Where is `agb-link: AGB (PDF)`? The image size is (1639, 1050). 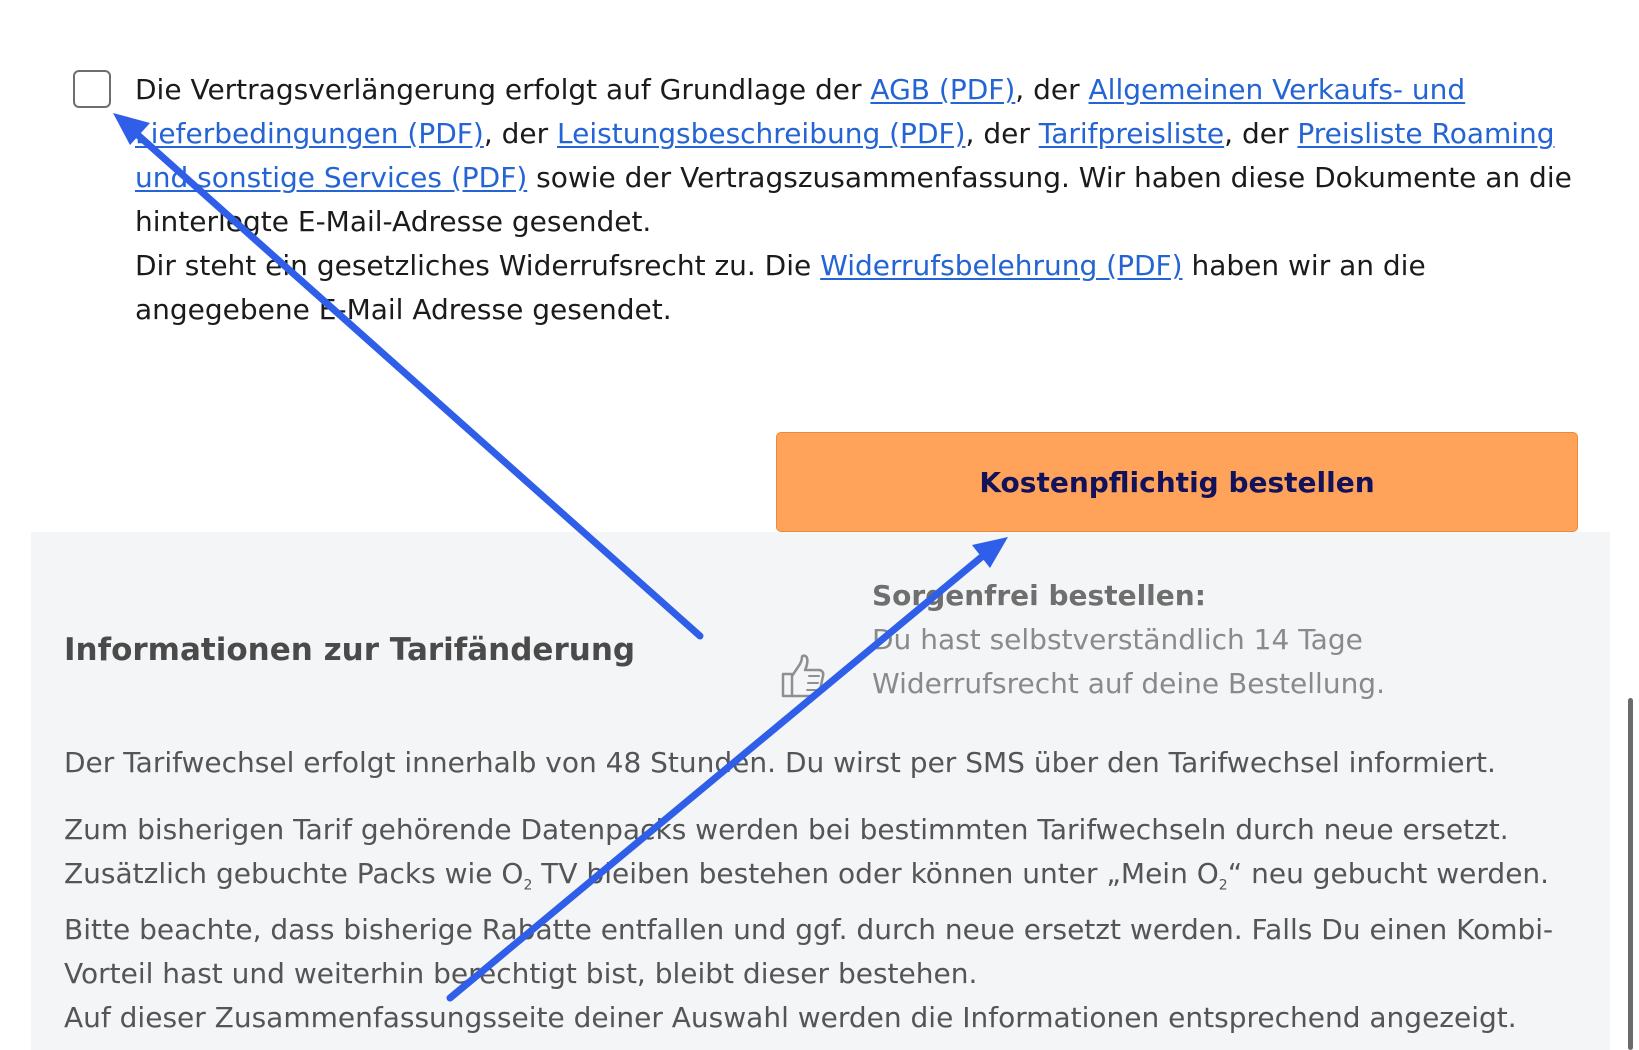 agb-link: AGB (PDF) is located at coordinates (942, 89).